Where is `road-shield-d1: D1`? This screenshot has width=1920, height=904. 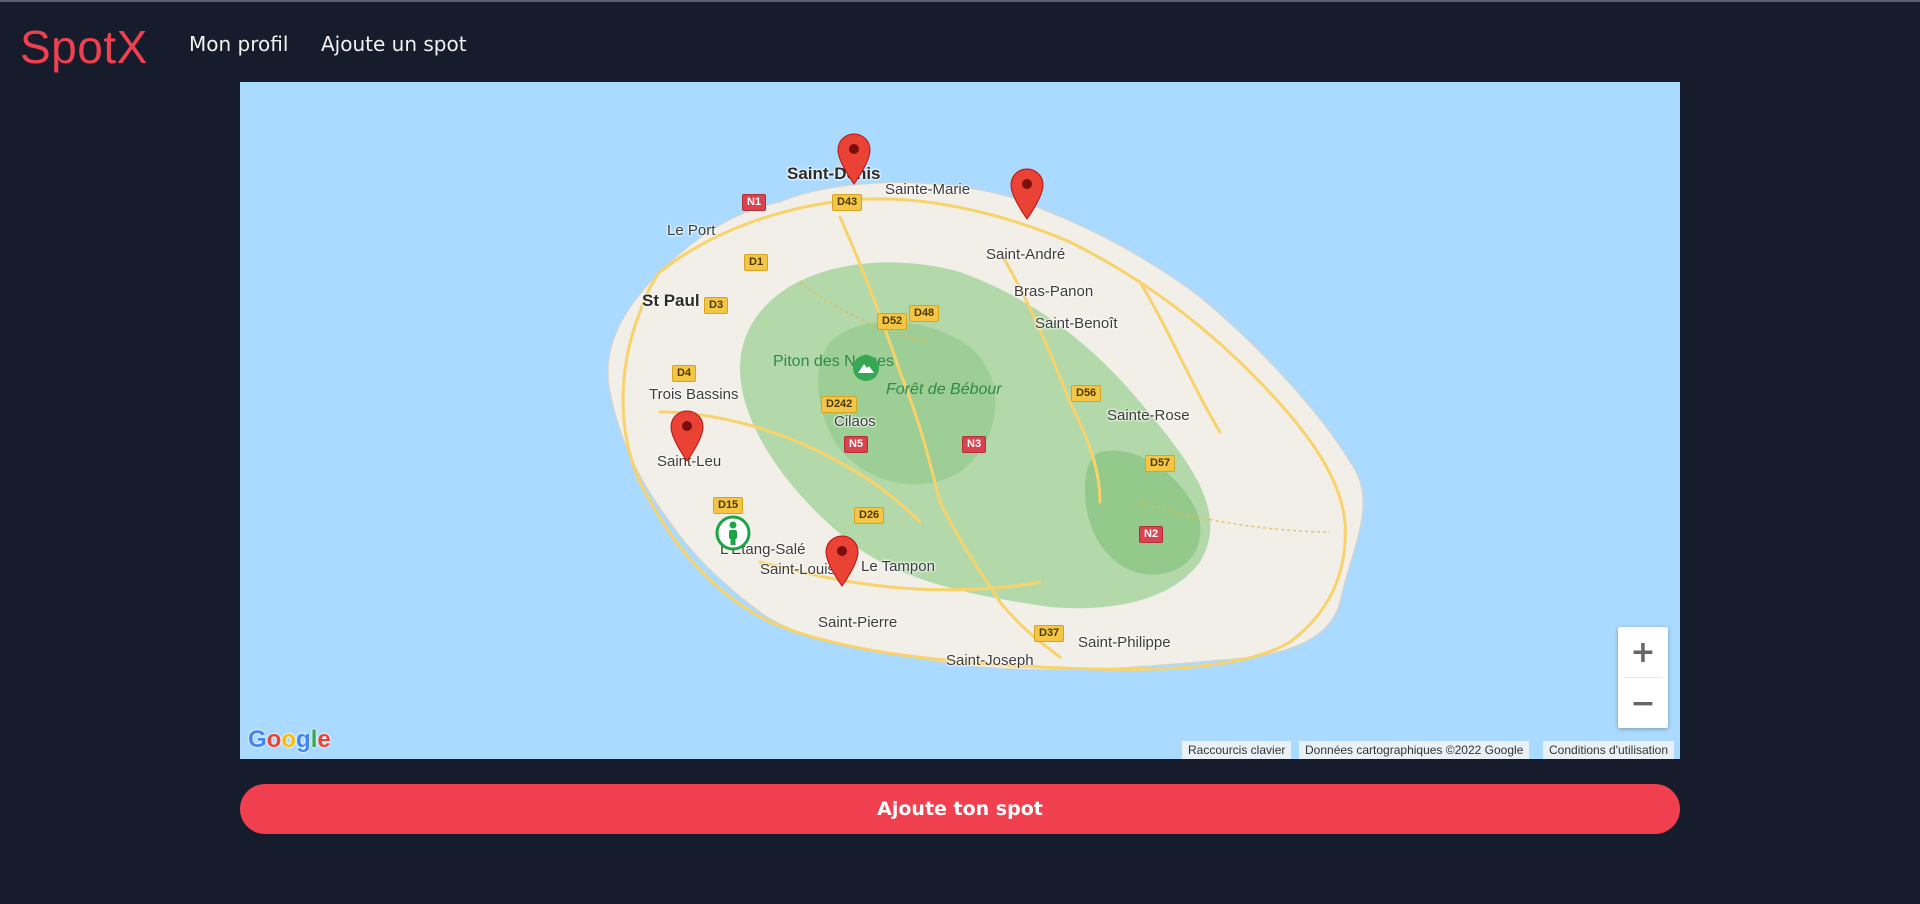 road-shield-d1: D1 is located at coordinates (756, 262).